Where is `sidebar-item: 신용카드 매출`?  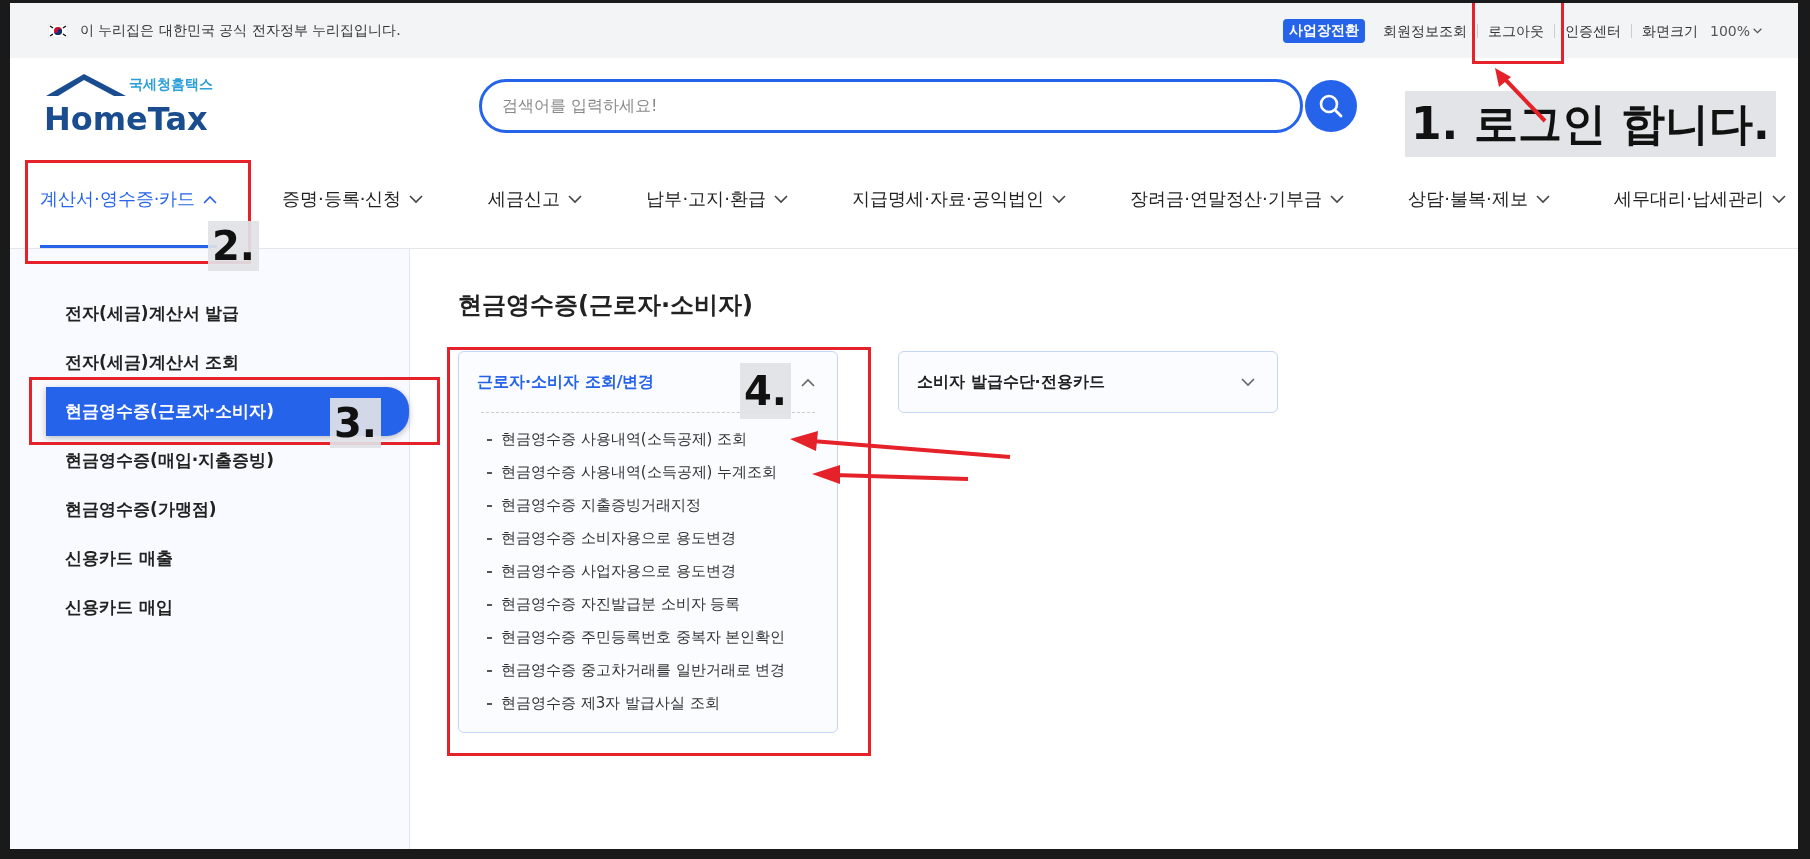
sidebar-item: 신용카드 매출 is located at coordinates (227, 558).